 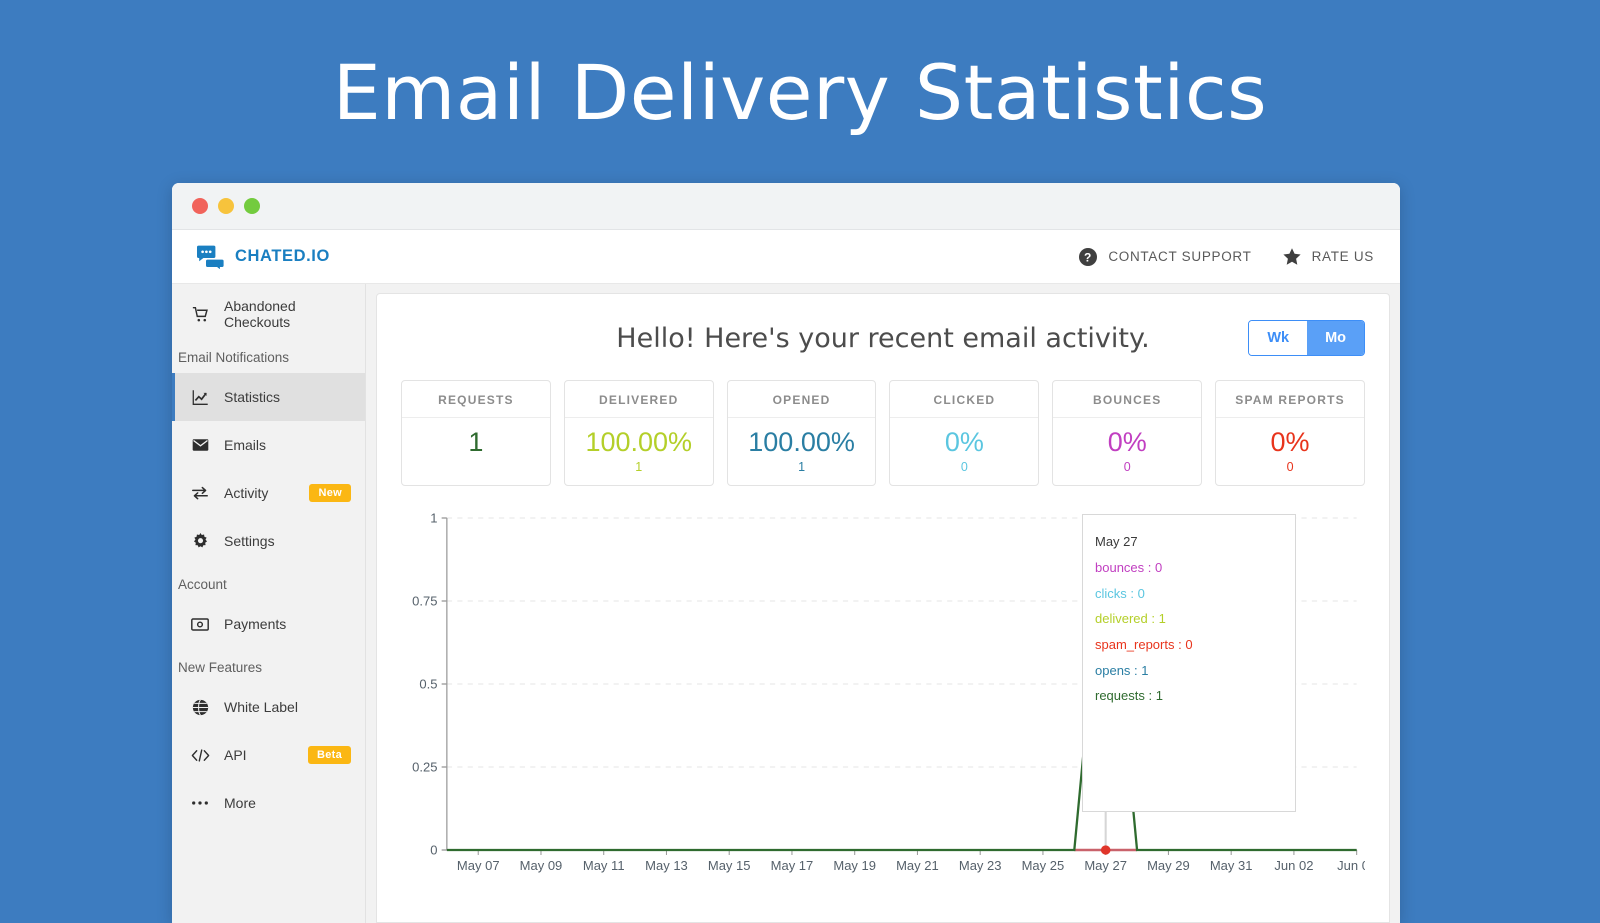 I want to click on svg-text: 0.75, so click(x=424, y=601).